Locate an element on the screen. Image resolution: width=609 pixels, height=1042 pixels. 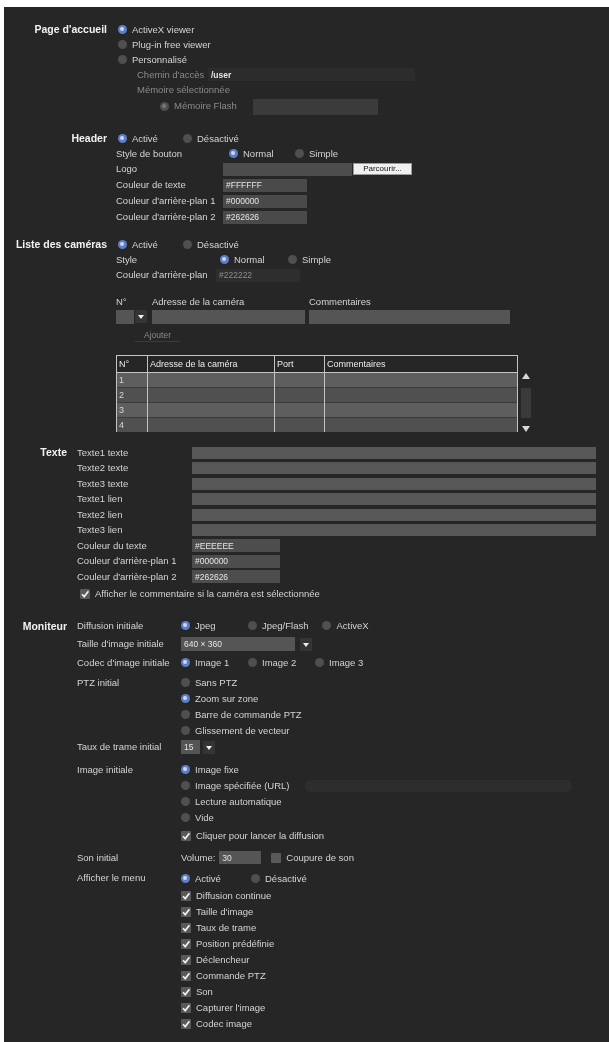
section-label: Moniteur is located at coordinates (44, 625).